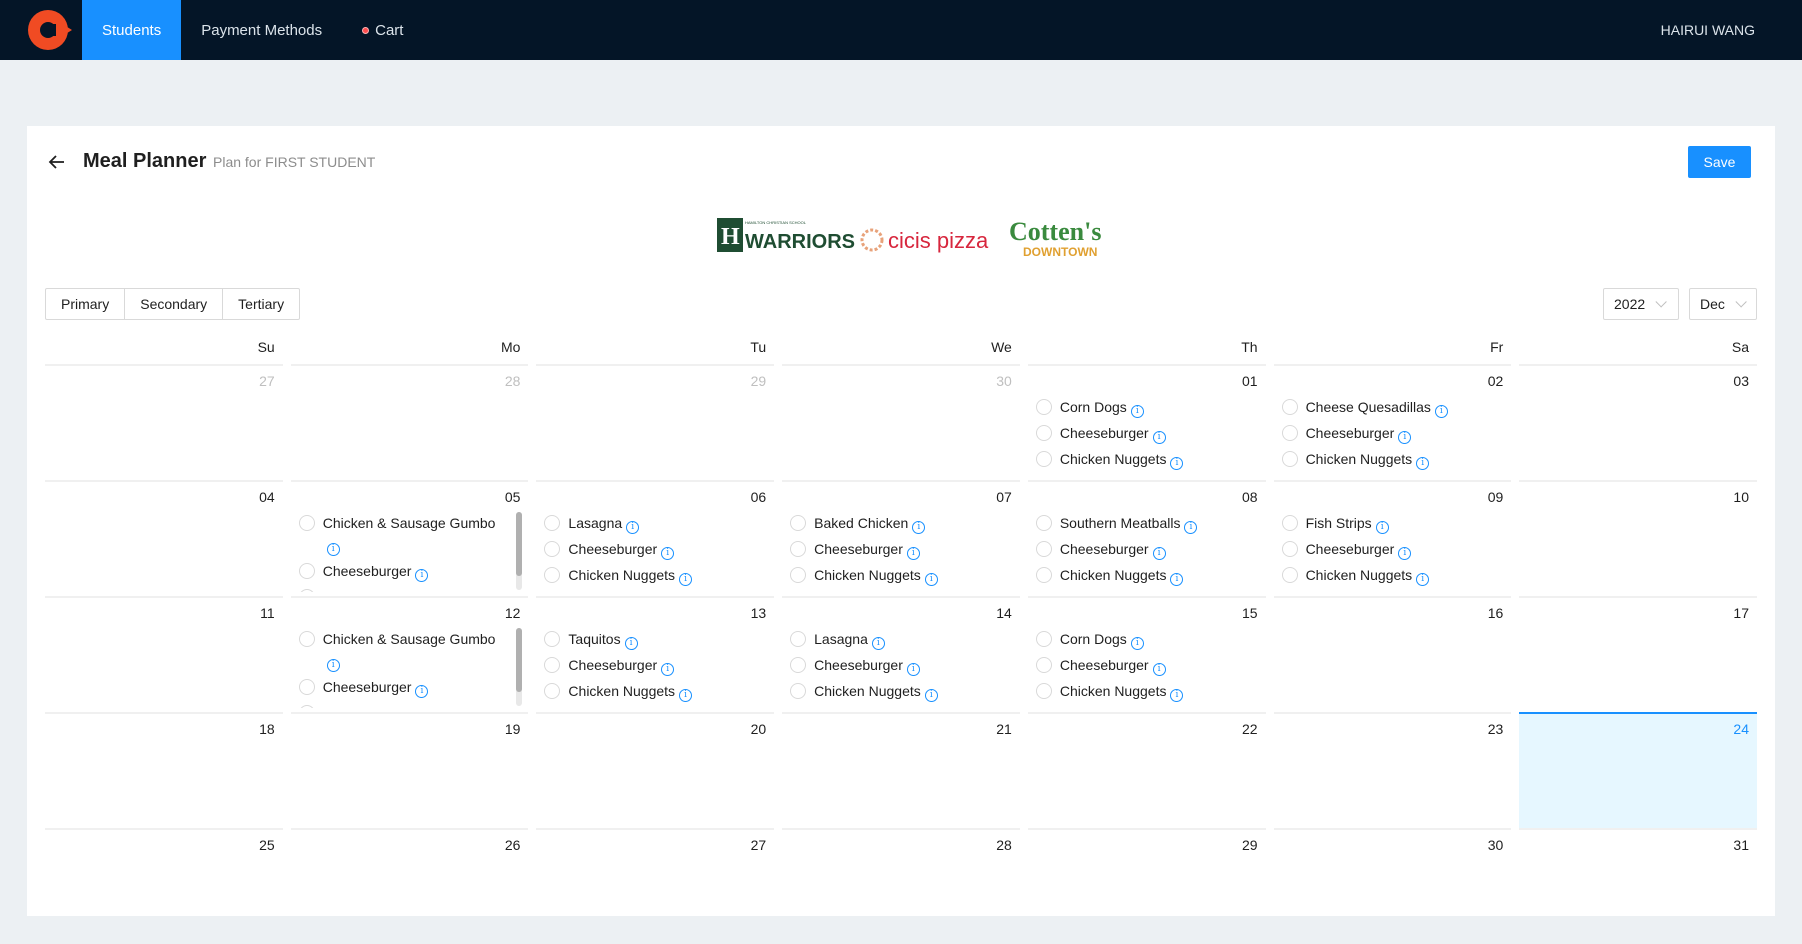 This screenshot has height=944, width=1802. I want to click on meal-option: Southern Meatballs i, so click(1141, 523).